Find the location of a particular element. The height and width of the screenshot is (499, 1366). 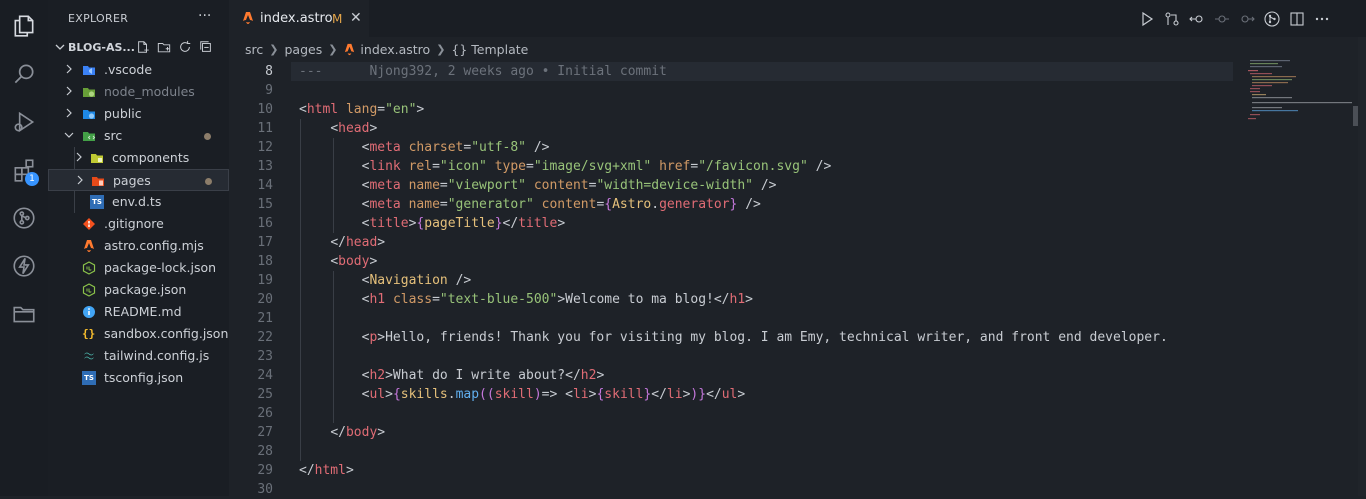

tree-item-env-d-ts: TS env.d.ts is located at coordinates (138, 202).